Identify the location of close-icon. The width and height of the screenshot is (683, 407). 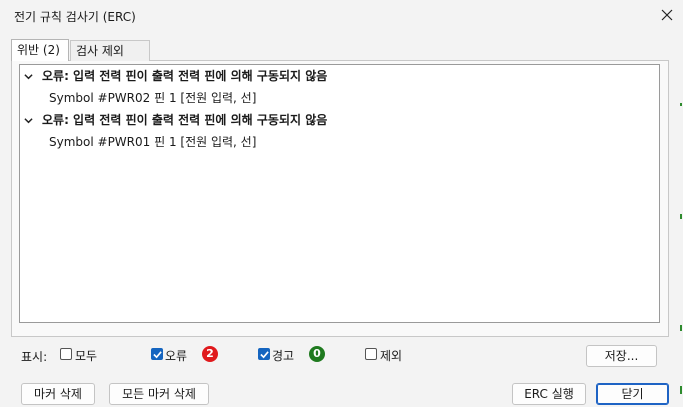
(666, 15).